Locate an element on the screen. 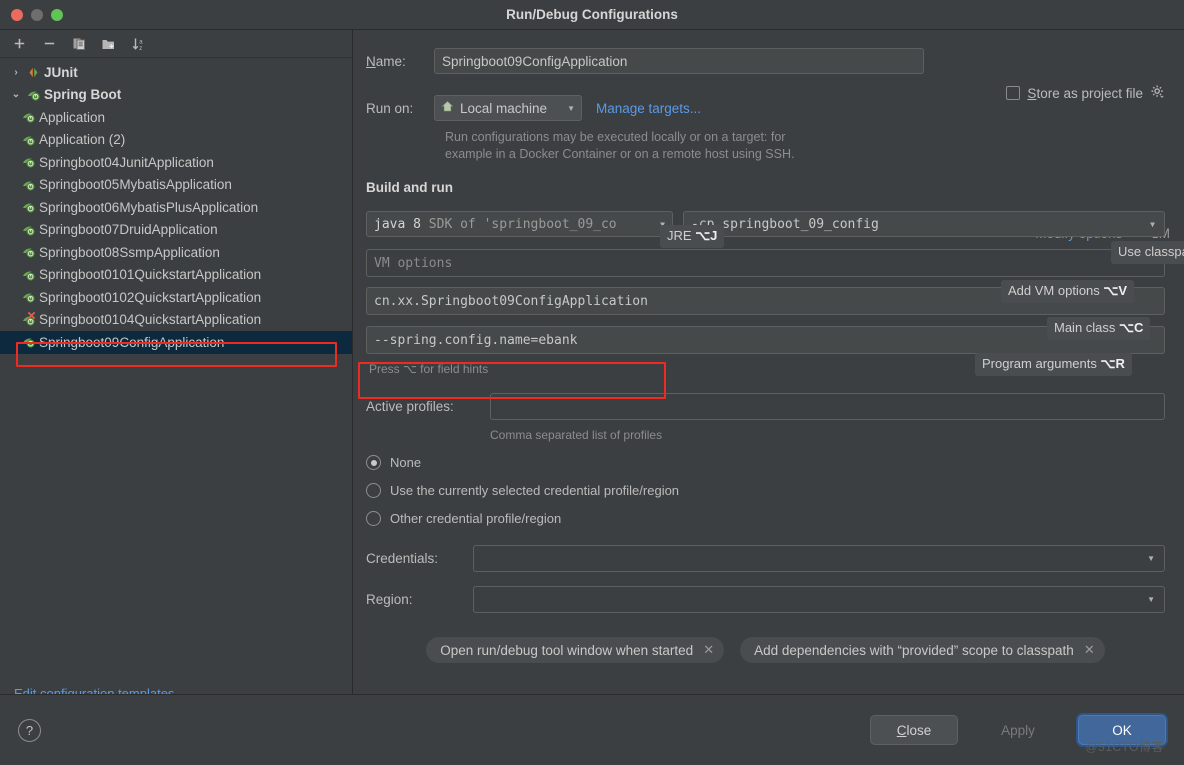 This screenshot has height=765, width=1184. sort-alphabetically-button: a z is located at coordinates (139, 44).